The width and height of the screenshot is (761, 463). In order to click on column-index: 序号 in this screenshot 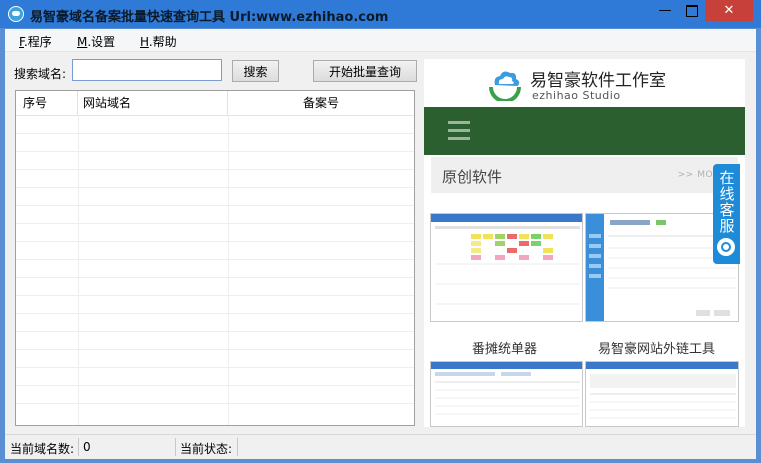, I will do `click(47, 103)`.